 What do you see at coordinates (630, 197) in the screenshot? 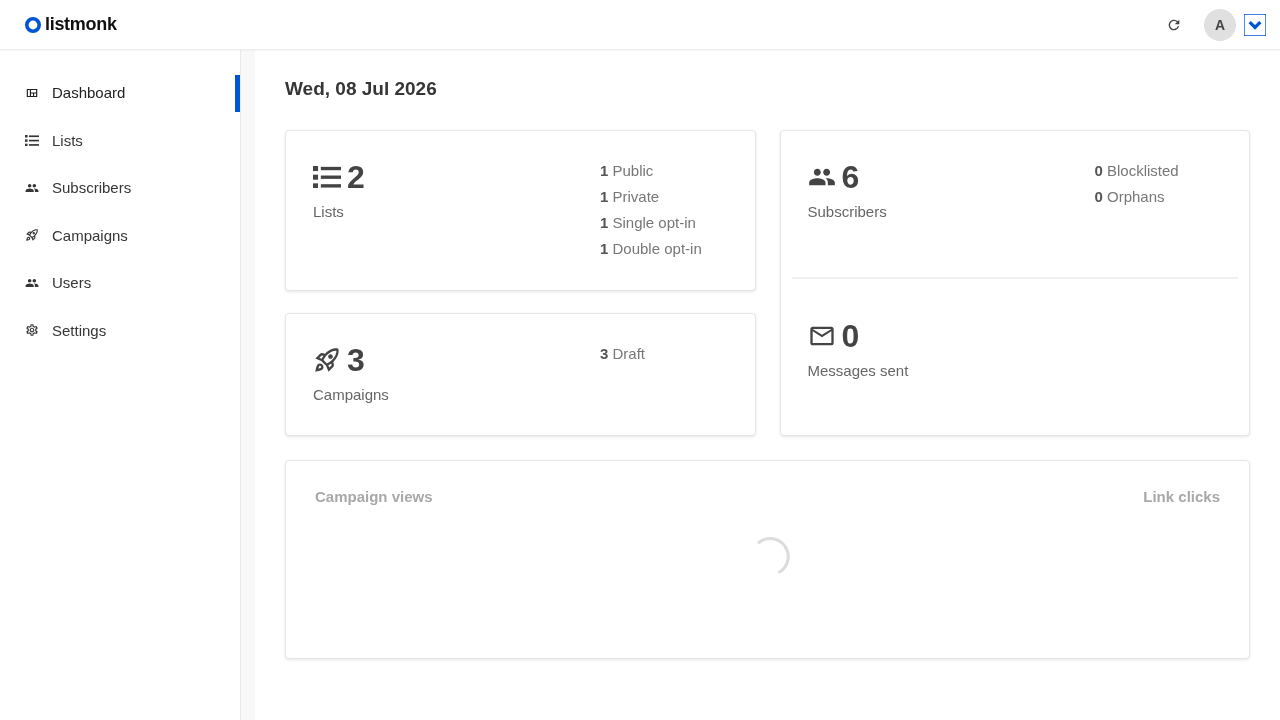
I see `stat-text: 1 Private` at bounding box center [630, 197].